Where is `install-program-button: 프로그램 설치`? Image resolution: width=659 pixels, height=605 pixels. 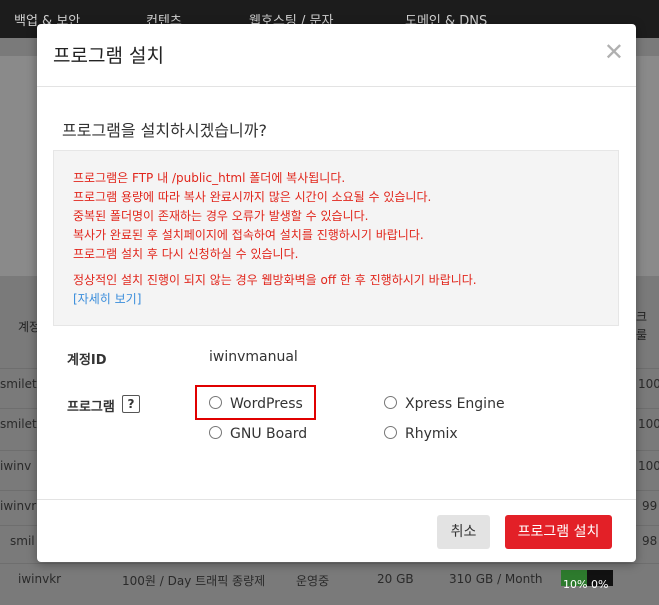 install-program-button: 프로그램 설치 is located at coordinates (558, 532).